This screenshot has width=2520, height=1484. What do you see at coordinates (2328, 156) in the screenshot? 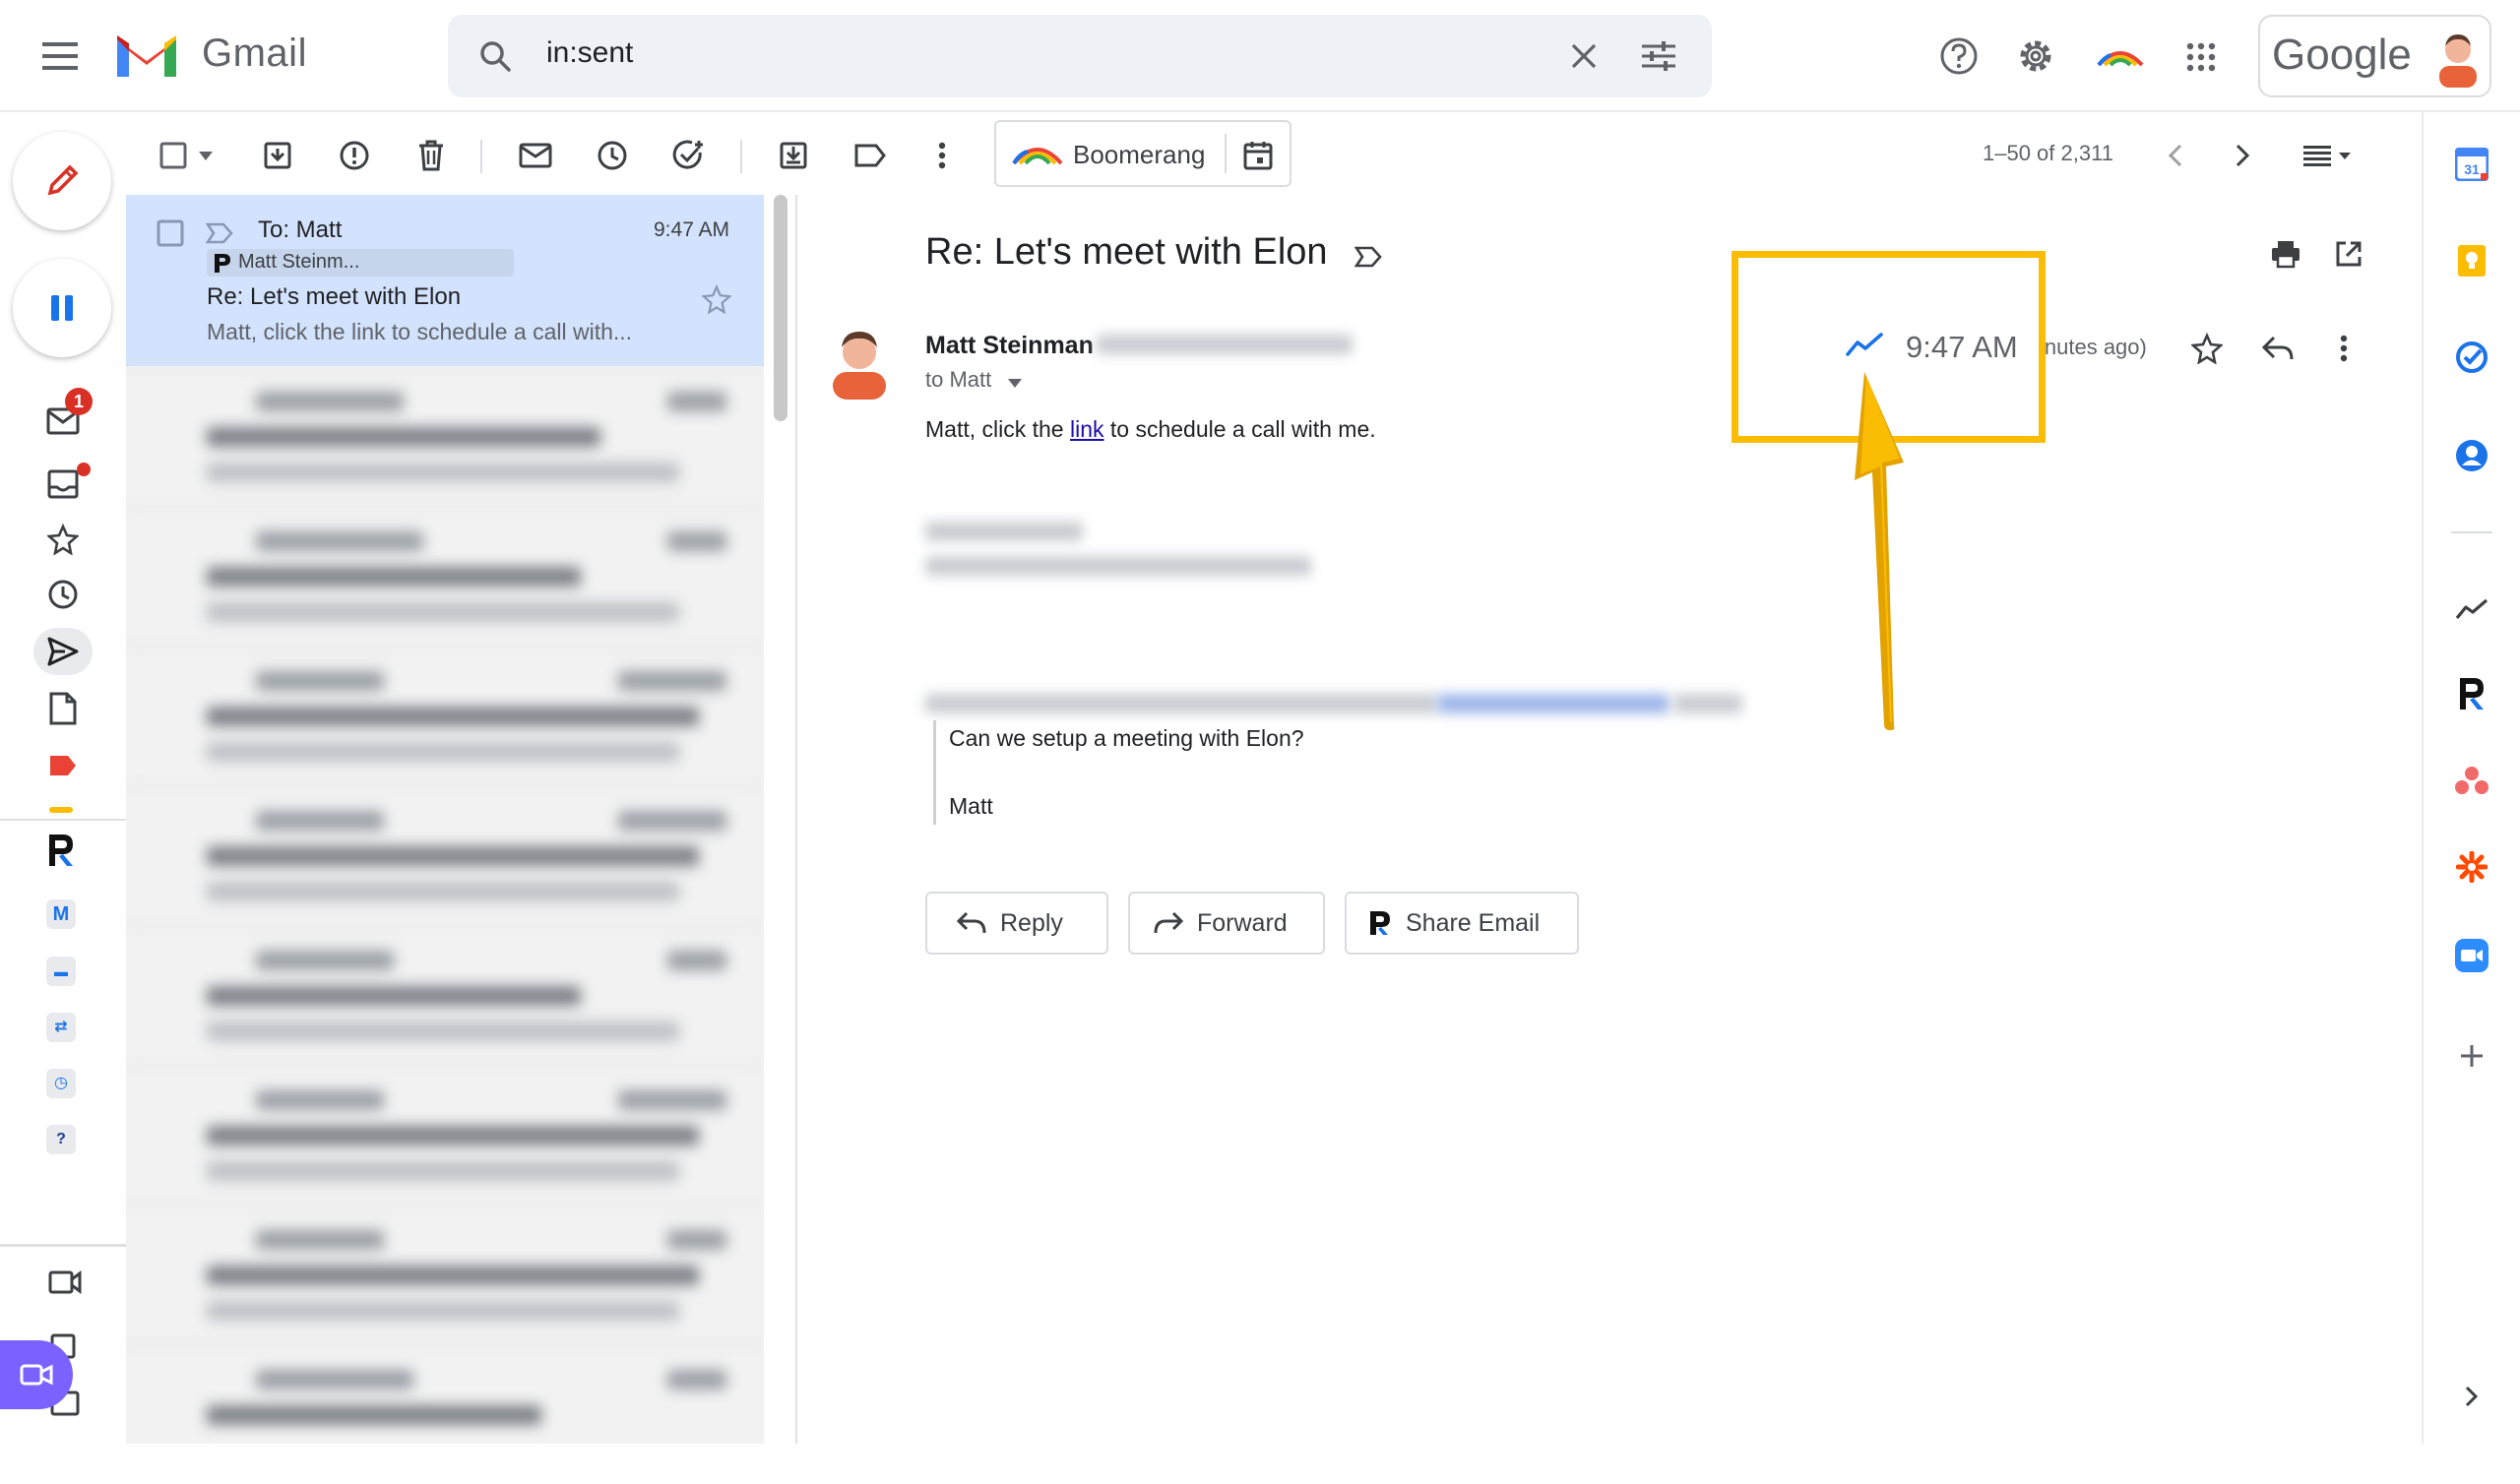
I see `density-toggle-icon` at bounding box center [2328, 156].